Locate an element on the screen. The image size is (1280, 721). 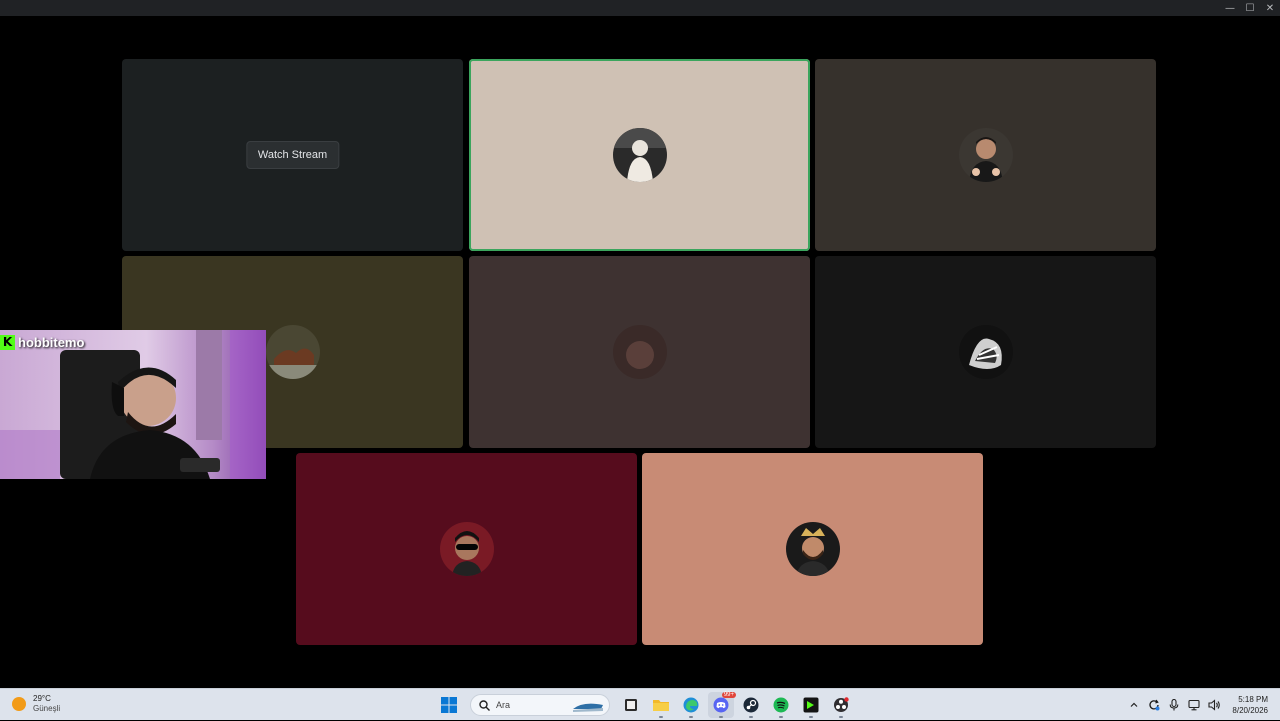
edge-browser-icon is located at coordinates (691, 705).